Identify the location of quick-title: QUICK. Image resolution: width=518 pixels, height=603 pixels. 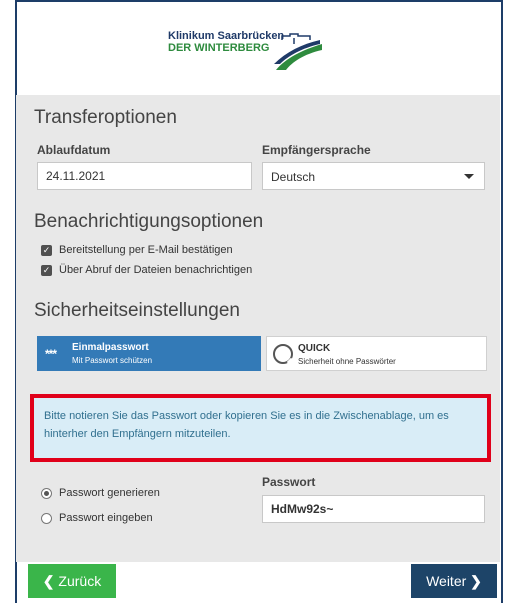
(314, 348).